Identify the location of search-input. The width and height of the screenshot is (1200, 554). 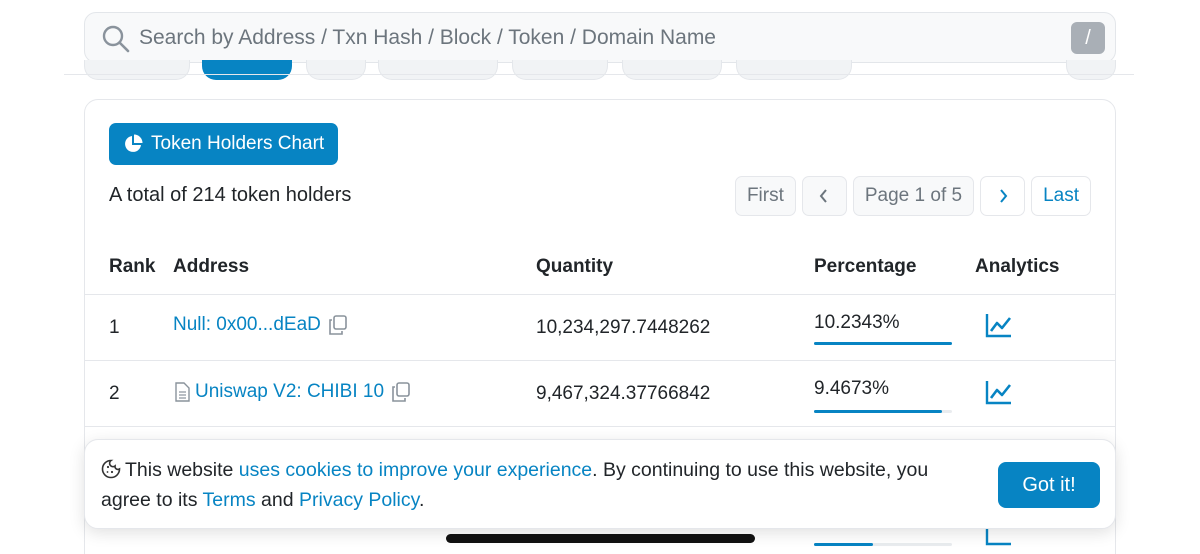
(619, 38).